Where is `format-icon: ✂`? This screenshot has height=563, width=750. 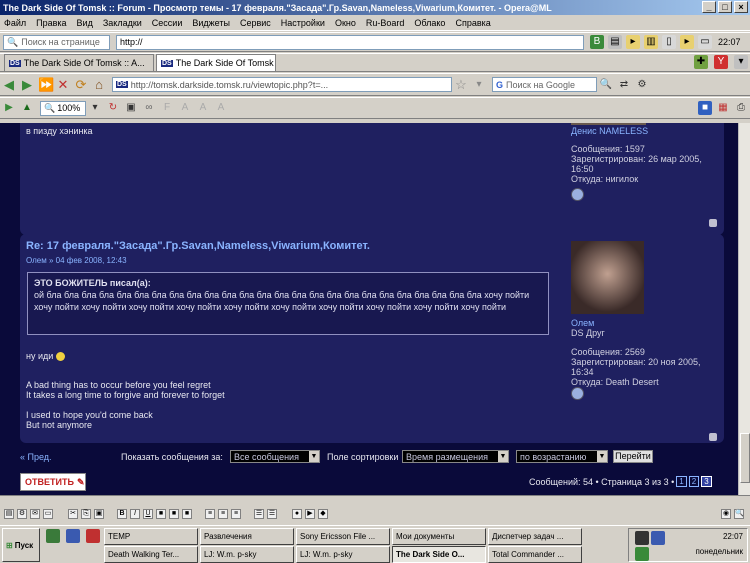
format-icon: ✂ is located at coordinates (73, 514).